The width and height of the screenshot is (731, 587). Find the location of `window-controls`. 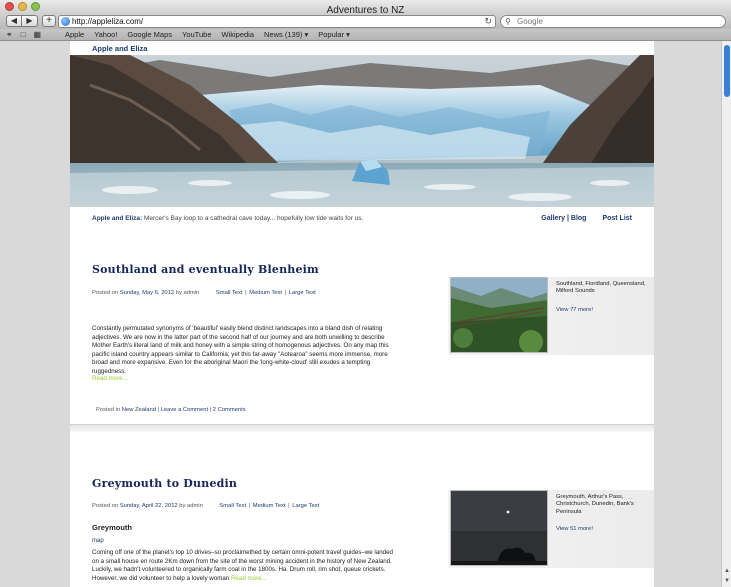

window-controls is located at coordinates (22, 6).